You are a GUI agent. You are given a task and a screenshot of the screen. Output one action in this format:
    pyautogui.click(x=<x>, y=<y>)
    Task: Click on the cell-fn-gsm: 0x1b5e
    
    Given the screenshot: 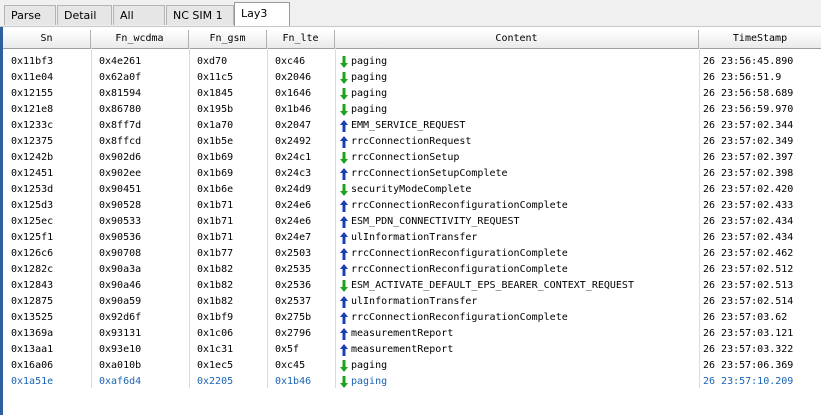 What is the action you would take?
    pyautogui.click(x=215, y=141)
    